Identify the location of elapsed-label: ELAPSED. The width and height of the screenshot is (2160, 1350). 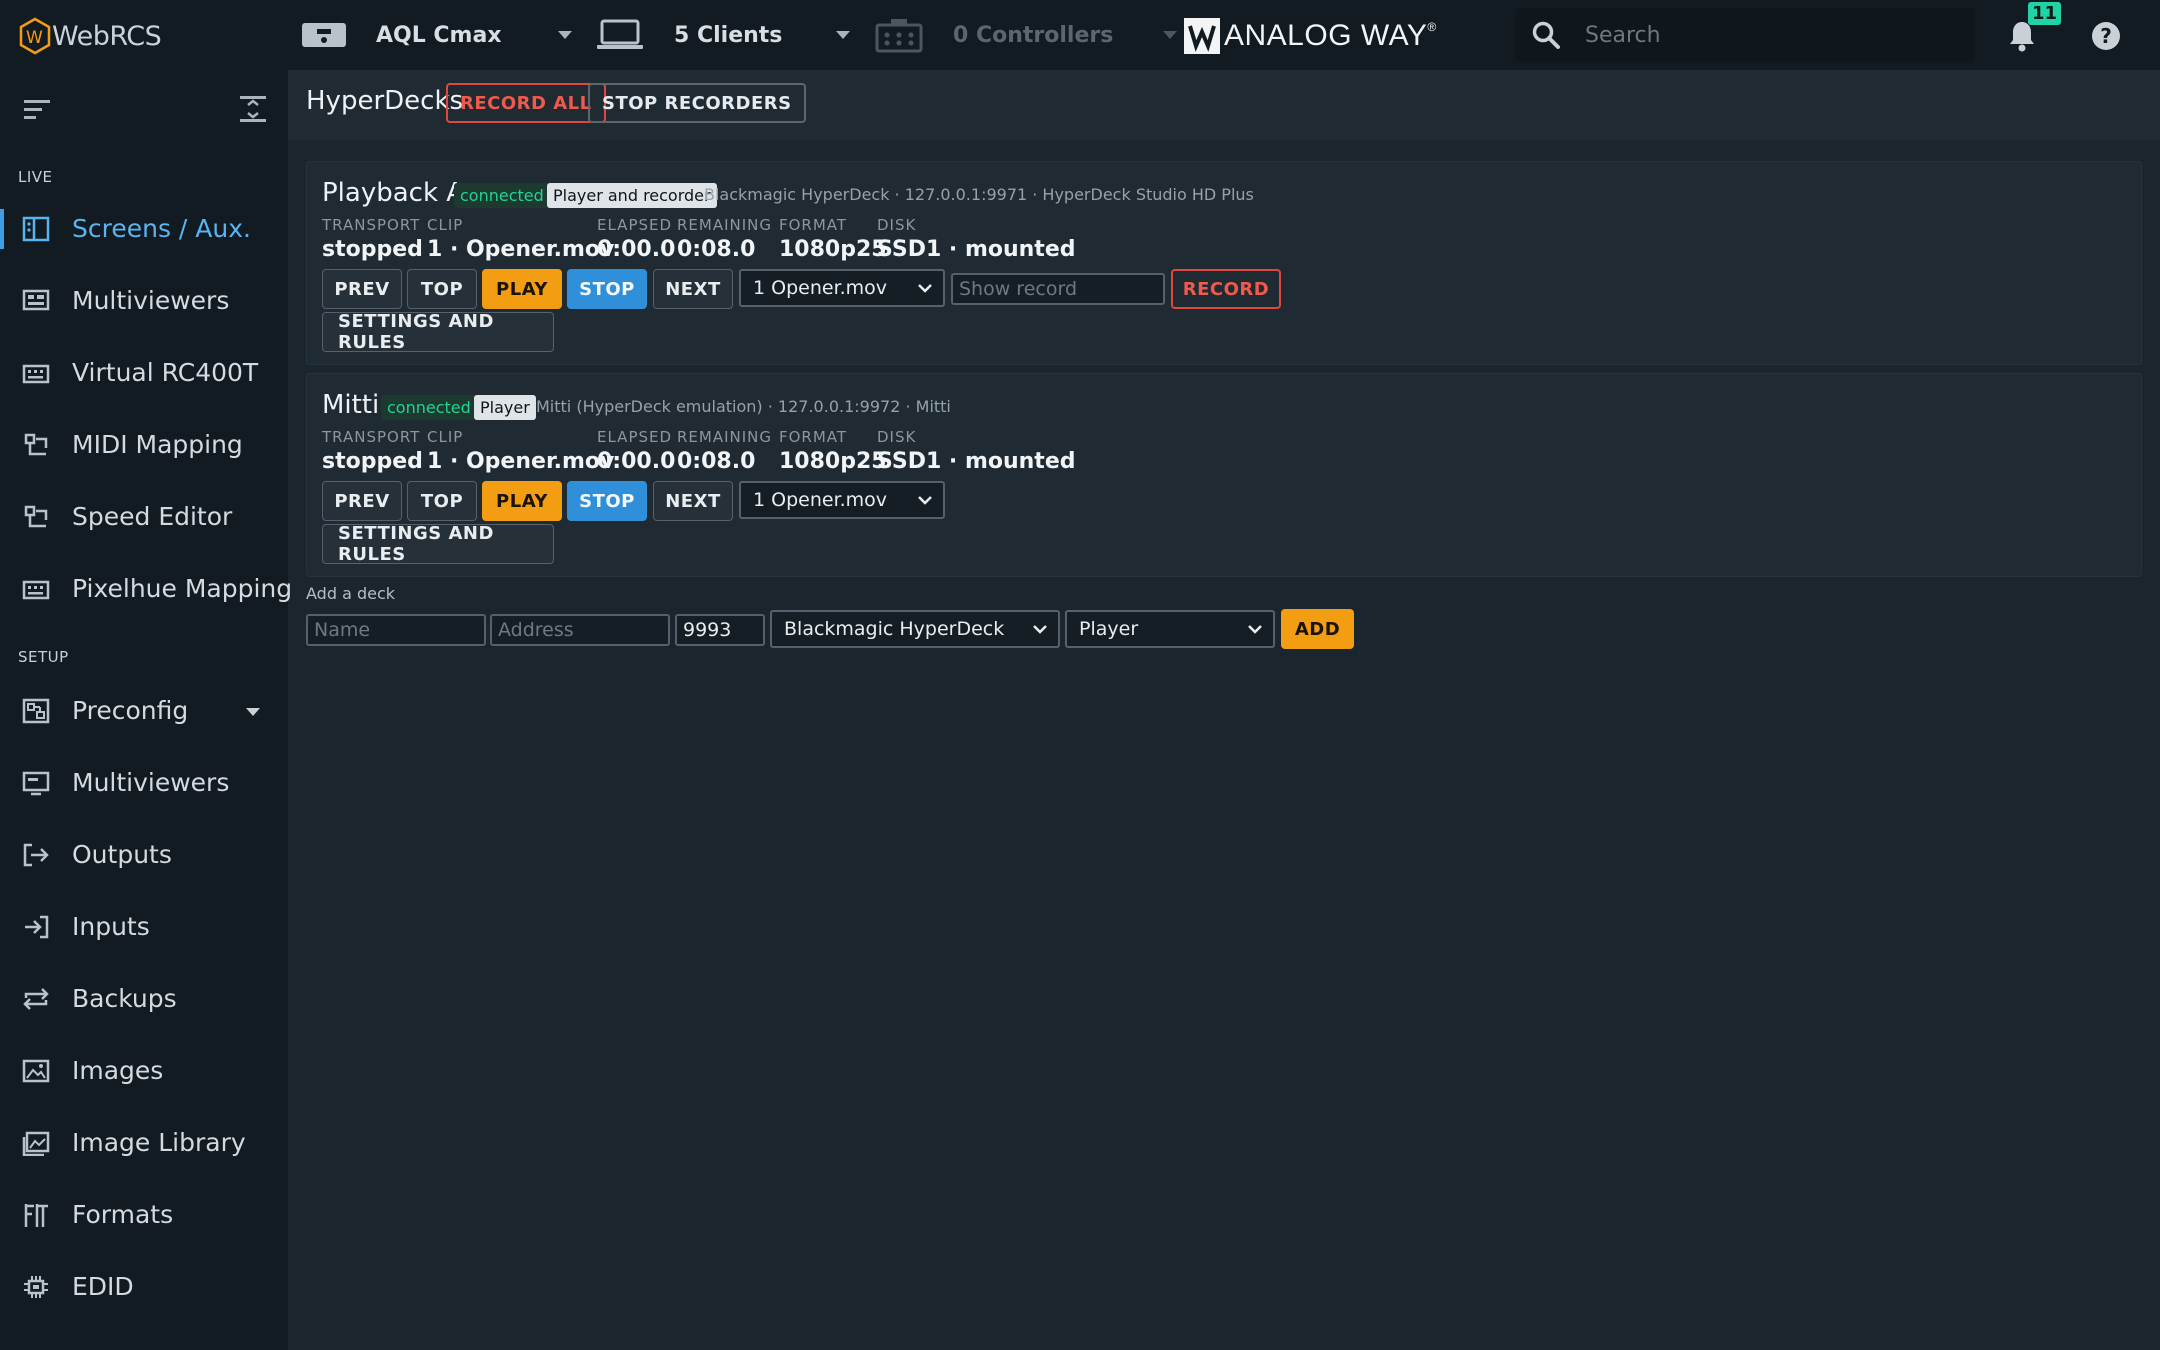
(635, 437).